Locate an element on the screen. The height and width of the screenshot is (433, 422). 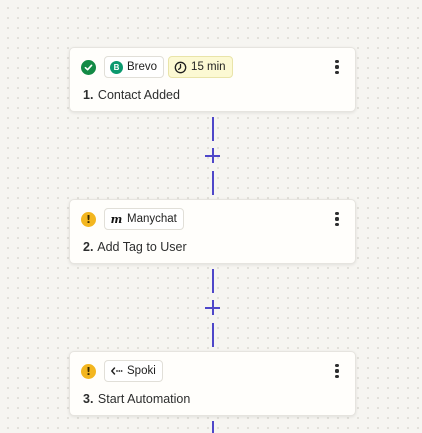
app-name: Spoki is located at coordinates (141, 371).